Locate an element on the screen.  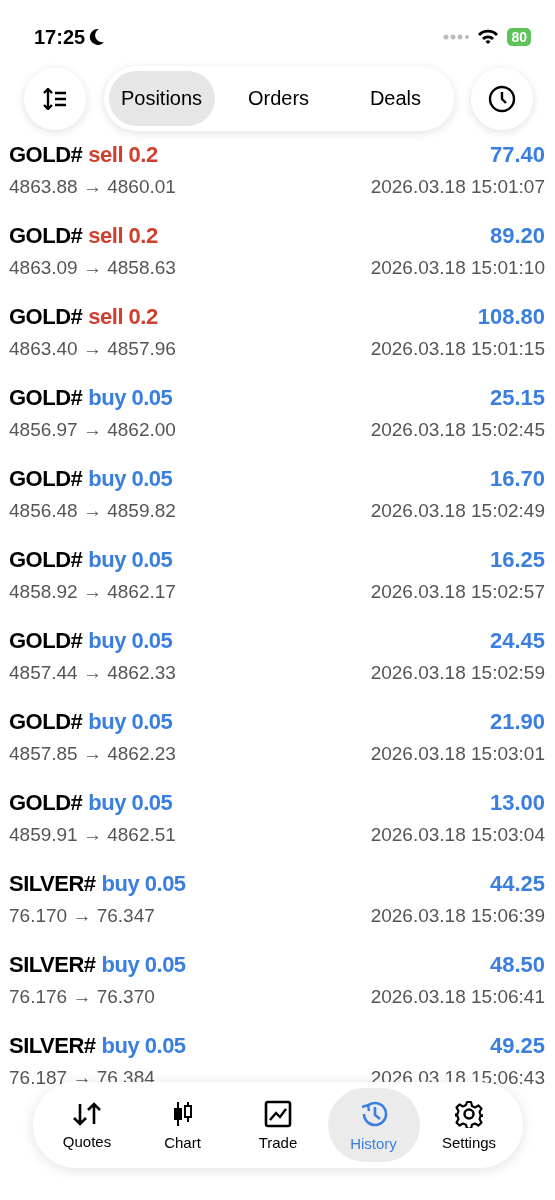
battery: 80 is located at coordinates (519, 37).